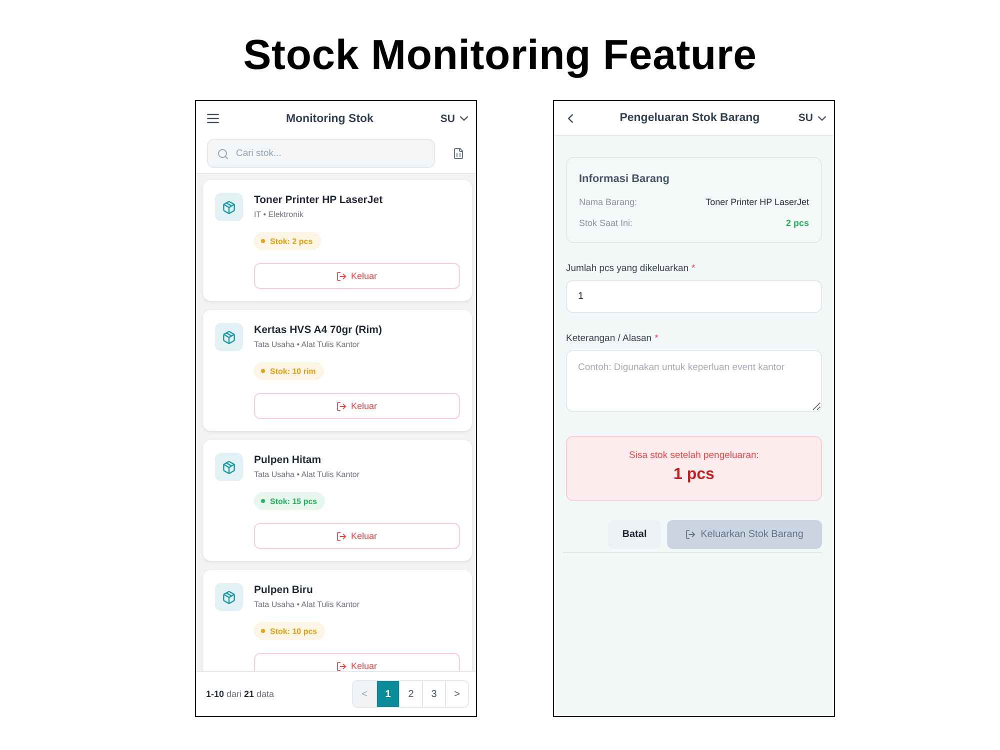 The width and height of the screenshot is (1000, 750). Describe the element at coordinates (240, 694) in the screenshot. I see `pagination-summary: 1-10 dari 21 data` at that location.